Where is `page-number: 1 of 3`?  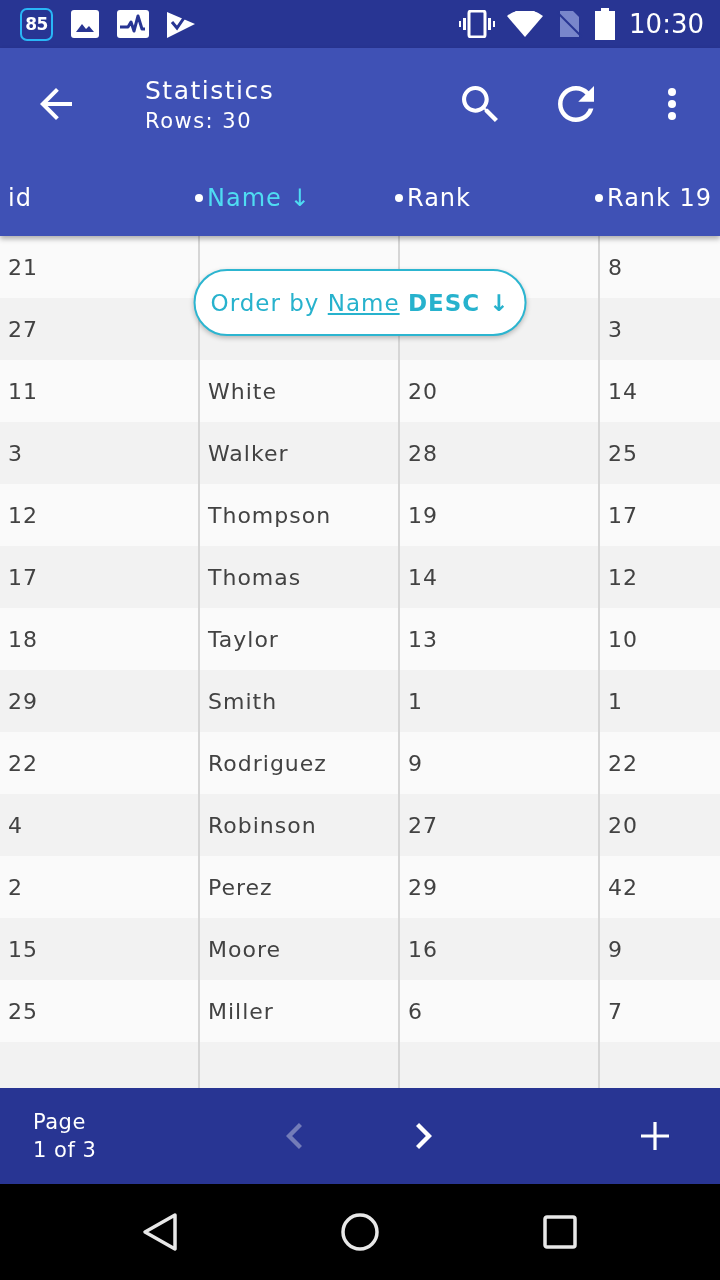
page-number: 1 of 3 is located at coordinates (65, 1150).